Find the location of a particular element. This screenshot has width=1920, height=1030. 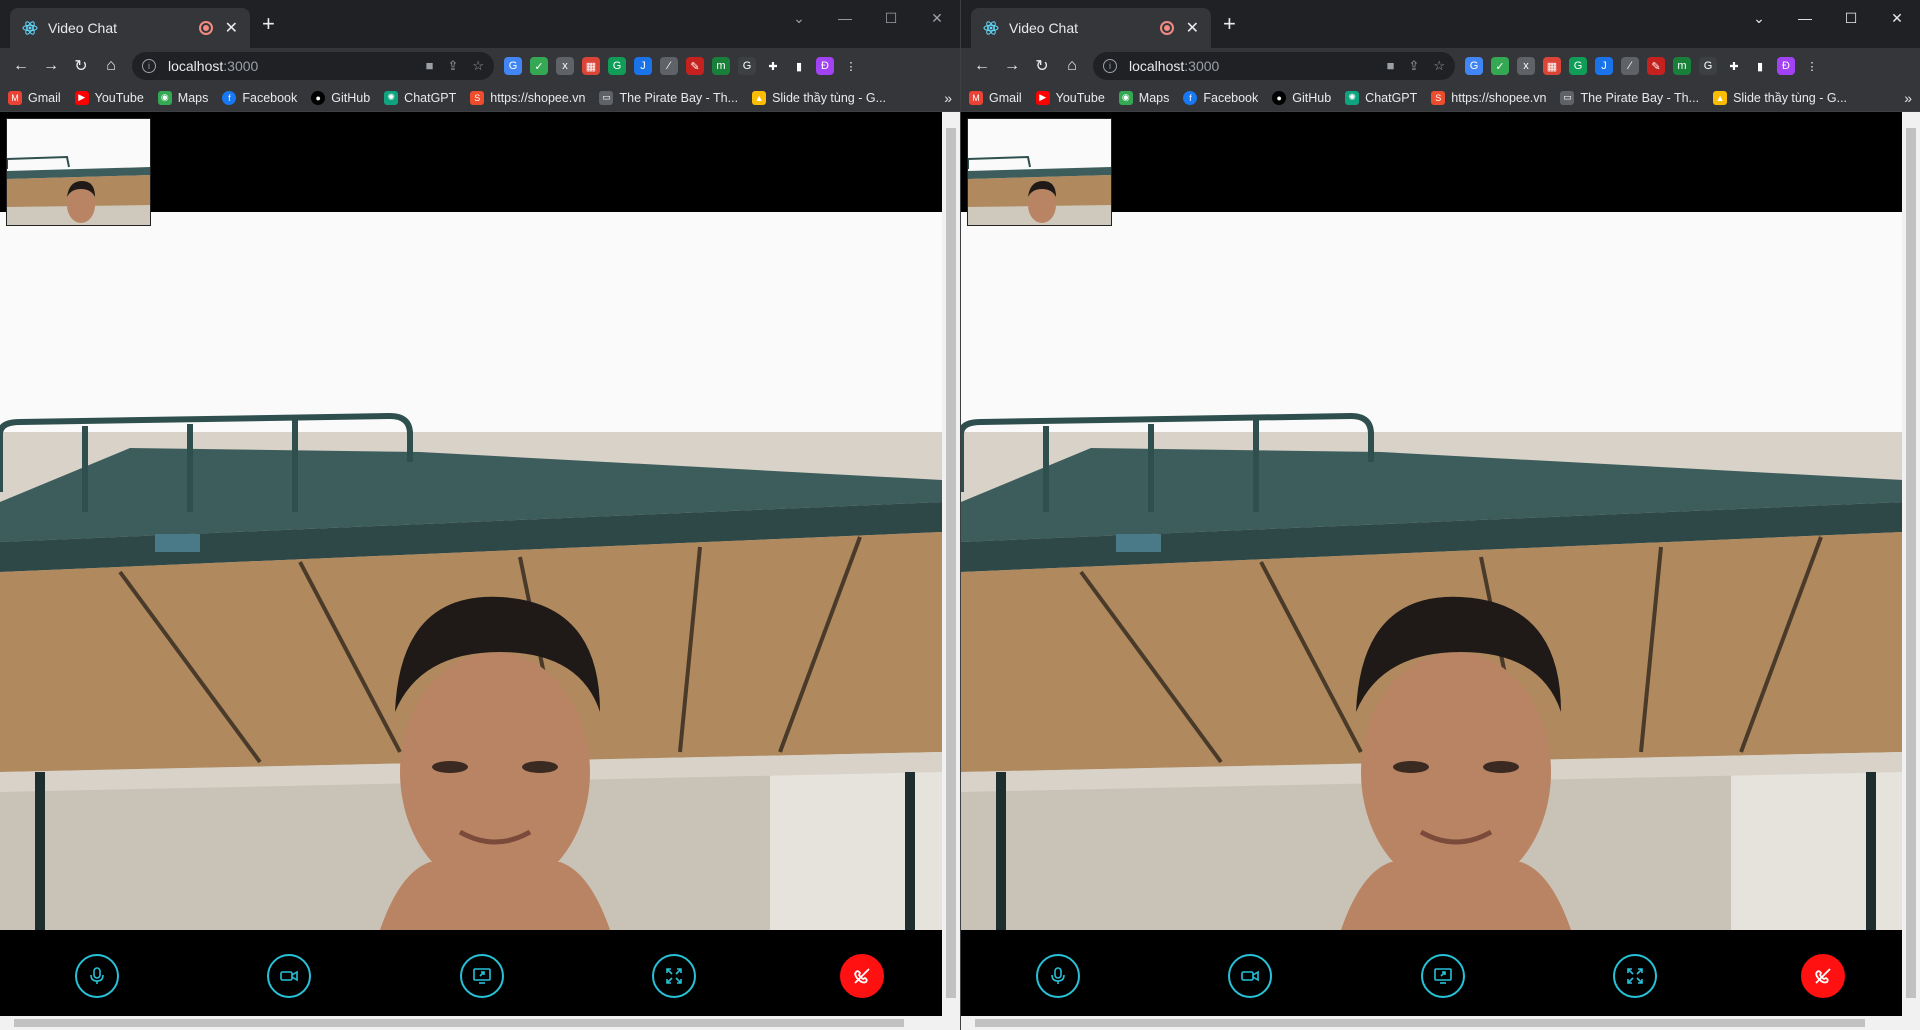

local-video-frame is located at coordinates (1039, 172).